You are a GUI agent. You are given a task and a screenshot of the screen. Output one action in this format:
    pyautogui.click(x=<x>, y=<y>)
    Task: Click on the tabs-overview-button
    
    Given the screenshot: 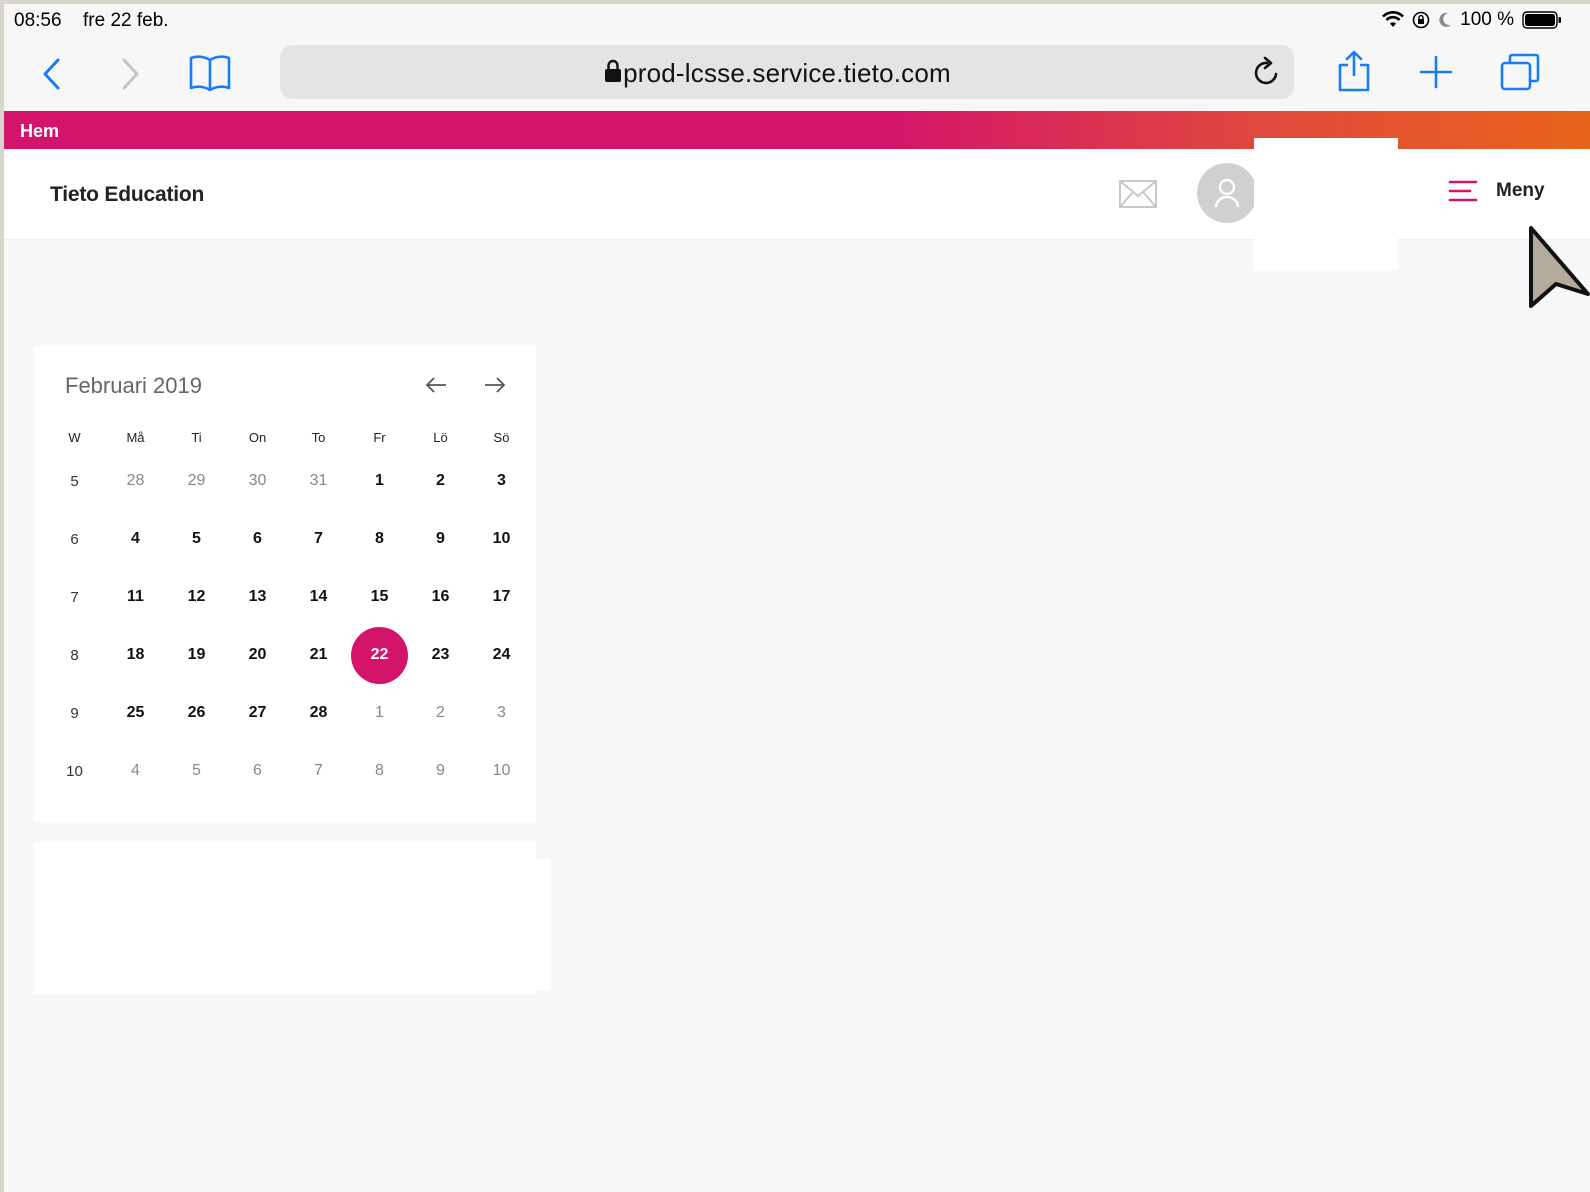 What is the action you would take?
    pyautogui.click(x=1520, y=72)
    